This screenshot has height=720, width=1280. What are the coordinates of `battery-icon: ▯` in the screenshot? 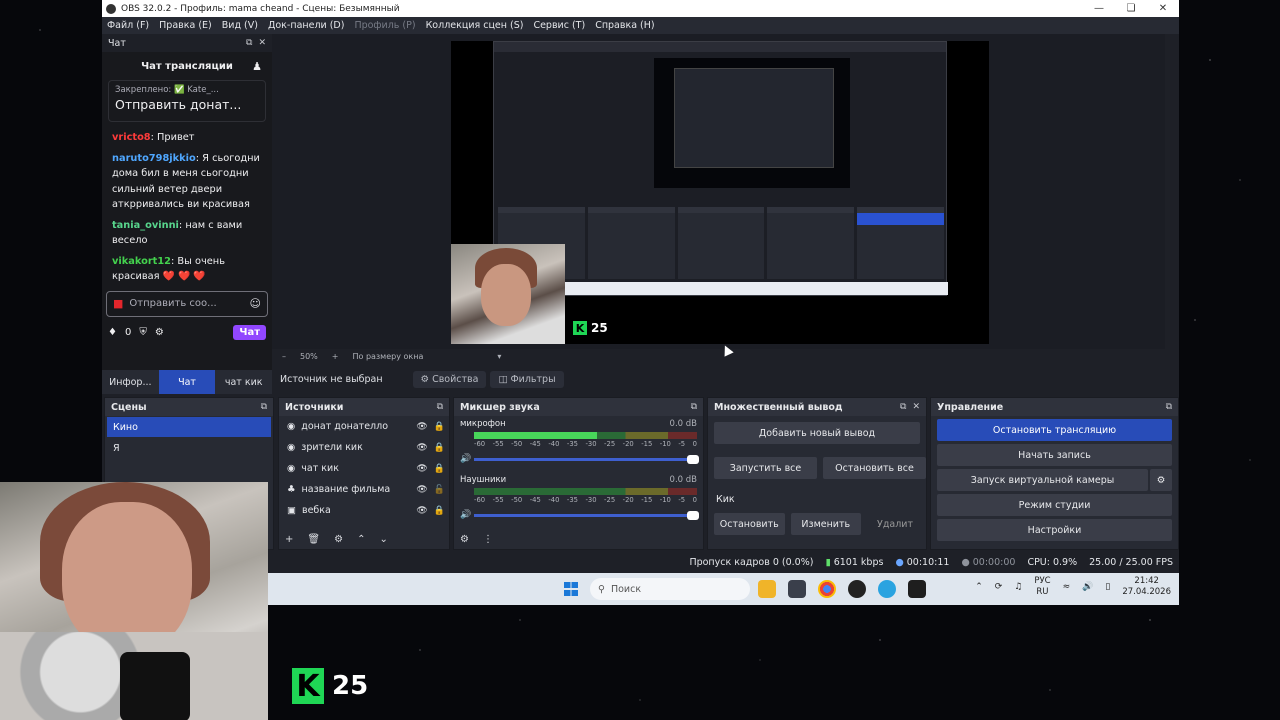 It's located at (1107, 587).